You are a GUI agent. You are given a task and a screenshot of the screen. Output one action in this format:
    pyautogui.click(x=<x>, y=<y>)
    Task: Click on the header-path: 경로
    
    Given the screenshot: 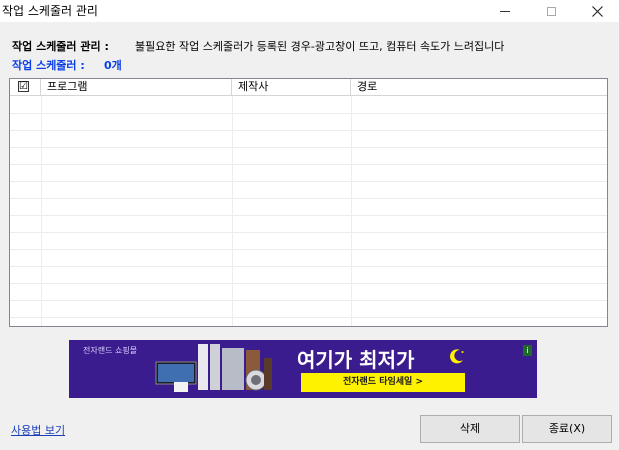 What is the action you would take?
    pyautogui.click(x=479, y=87)
    